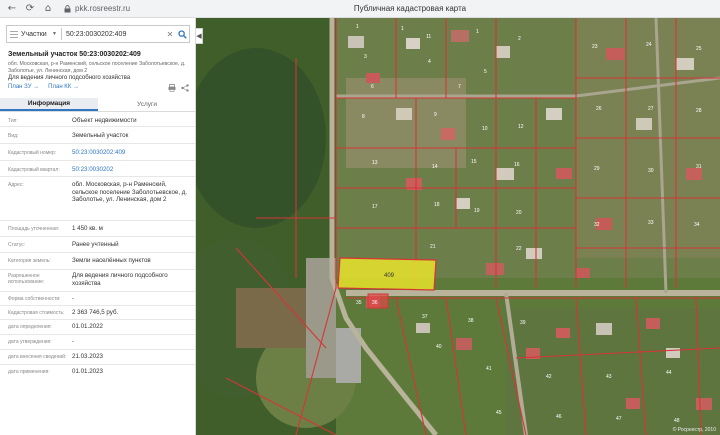 This screenshot has height=435, width=720. What do you see at coordinates (669, 373) in the screenshot?
I see `parcel-label: 44` at bounding box center [669, 373].